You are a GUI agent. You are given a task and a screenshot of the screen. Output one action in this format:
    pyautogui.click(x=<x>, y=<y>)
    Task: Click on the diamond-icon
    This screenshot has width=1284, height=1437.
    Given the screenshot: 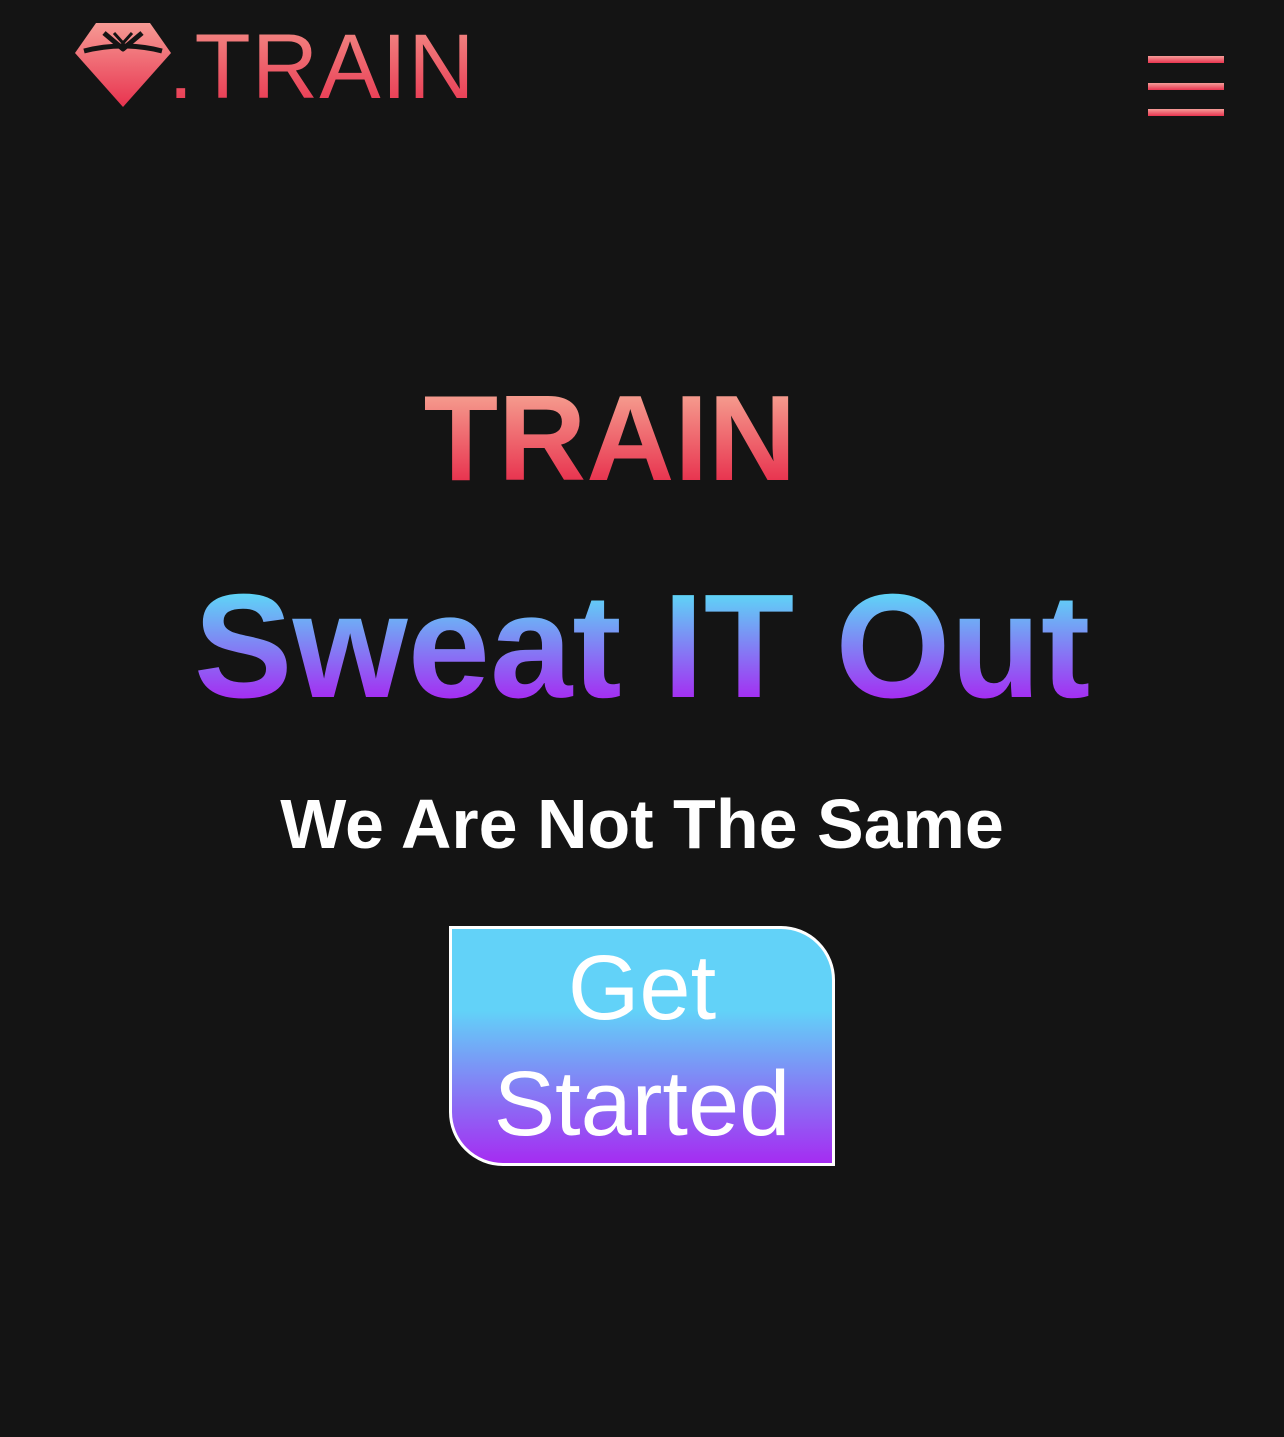 What is the action you would take?
    pyautogui.click(x=123, y=65)
    